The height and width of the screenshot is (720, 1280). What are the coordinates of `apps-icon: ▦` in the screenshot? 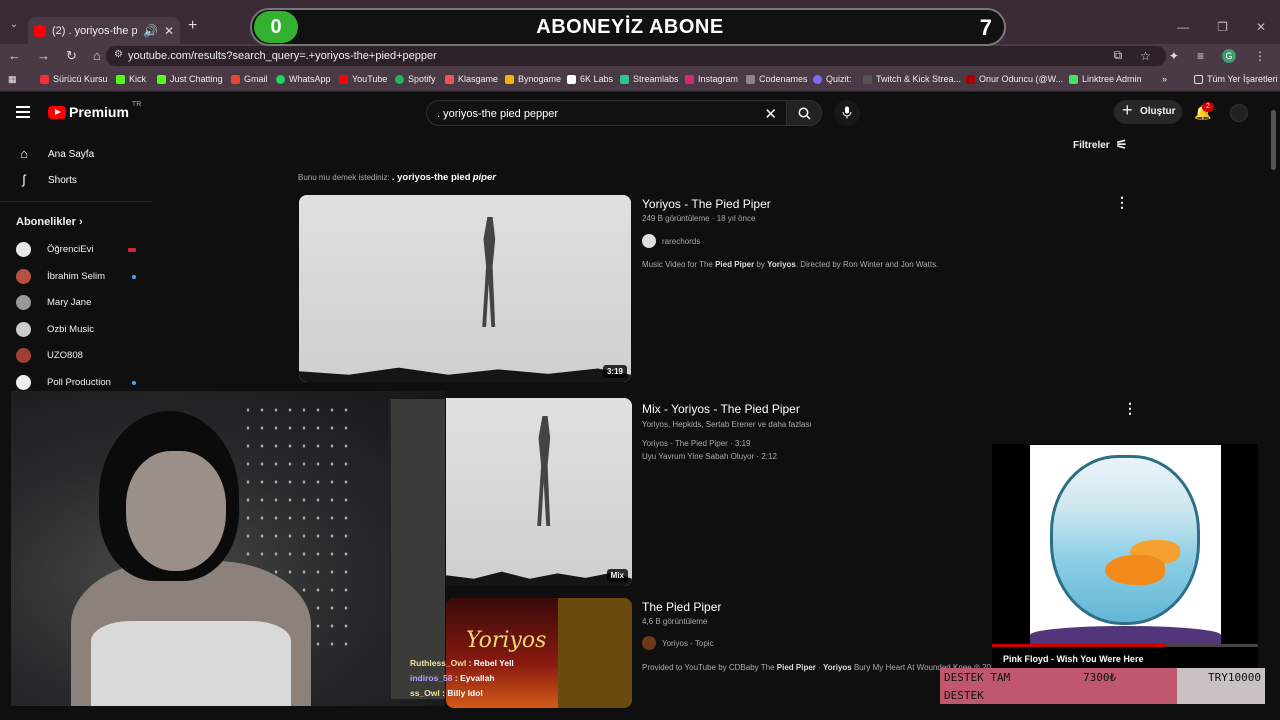 It's located at (12, 79).